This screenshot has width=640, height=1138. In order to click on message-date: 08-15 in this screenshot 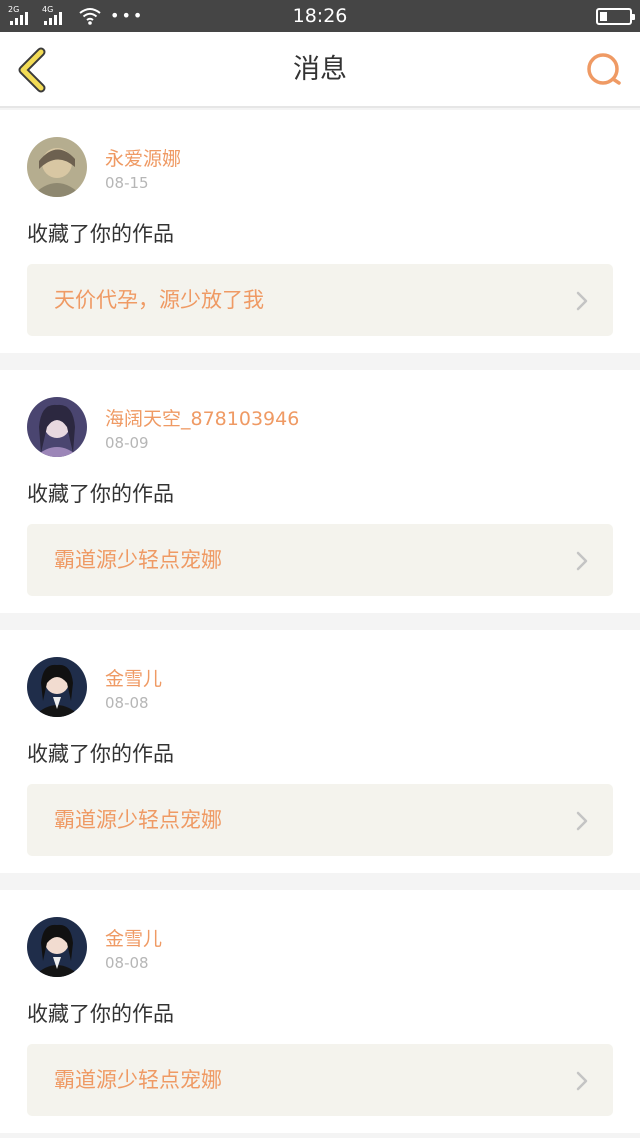, I will do `click(127, 183)`.